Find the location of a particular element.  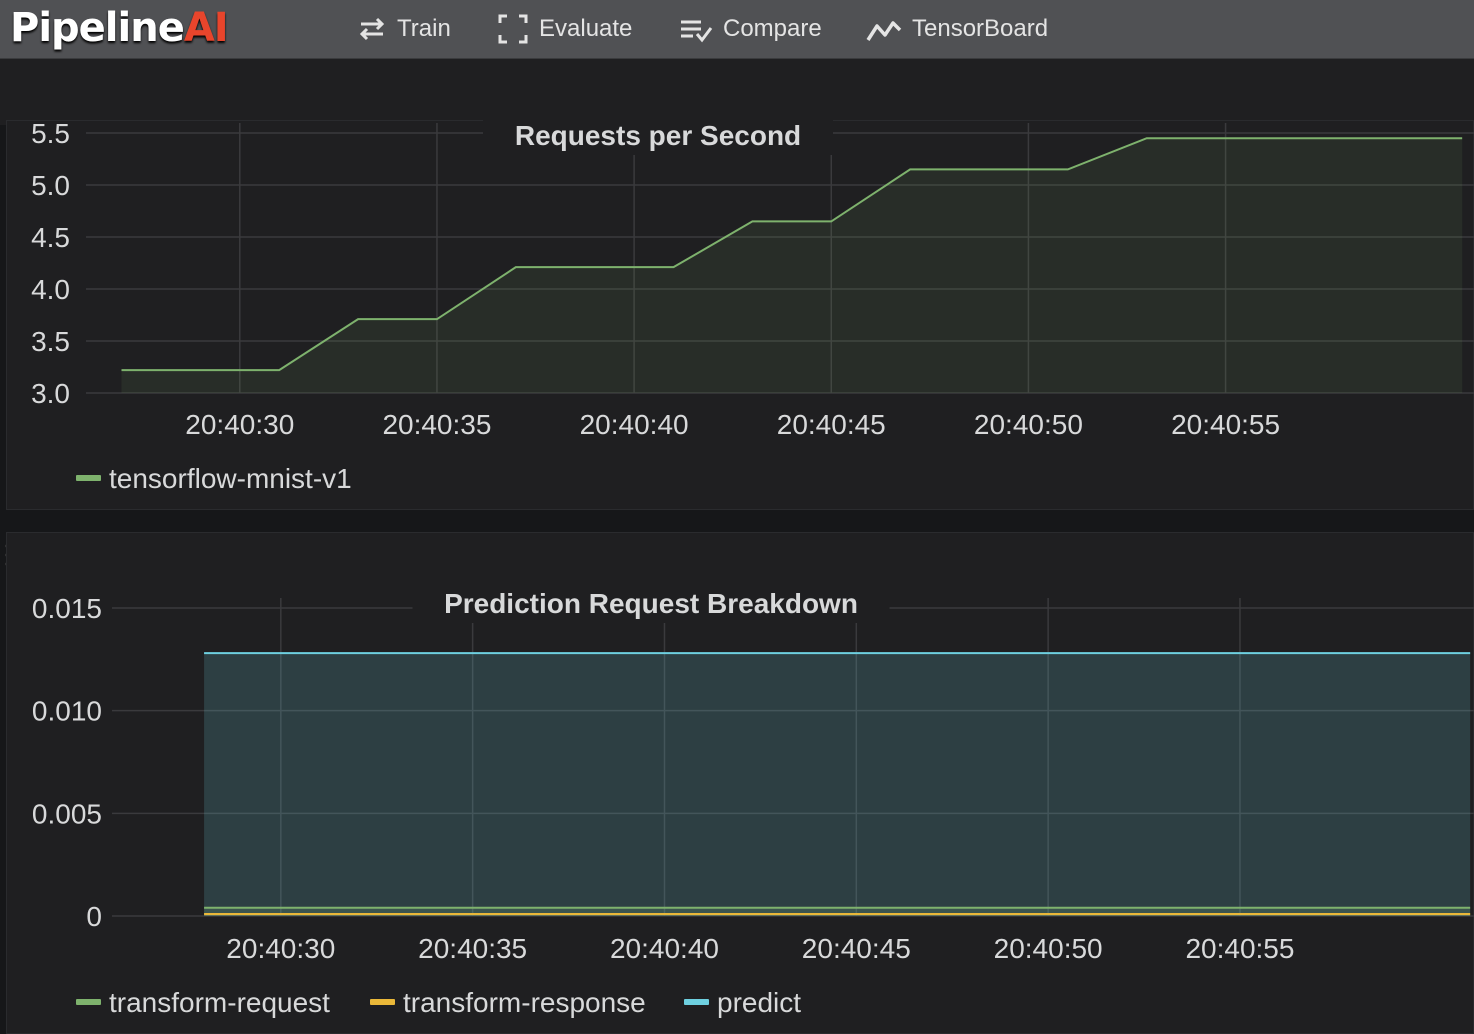

chart-title: Prediction Request Breakdown is located at coordinates (651, 603).